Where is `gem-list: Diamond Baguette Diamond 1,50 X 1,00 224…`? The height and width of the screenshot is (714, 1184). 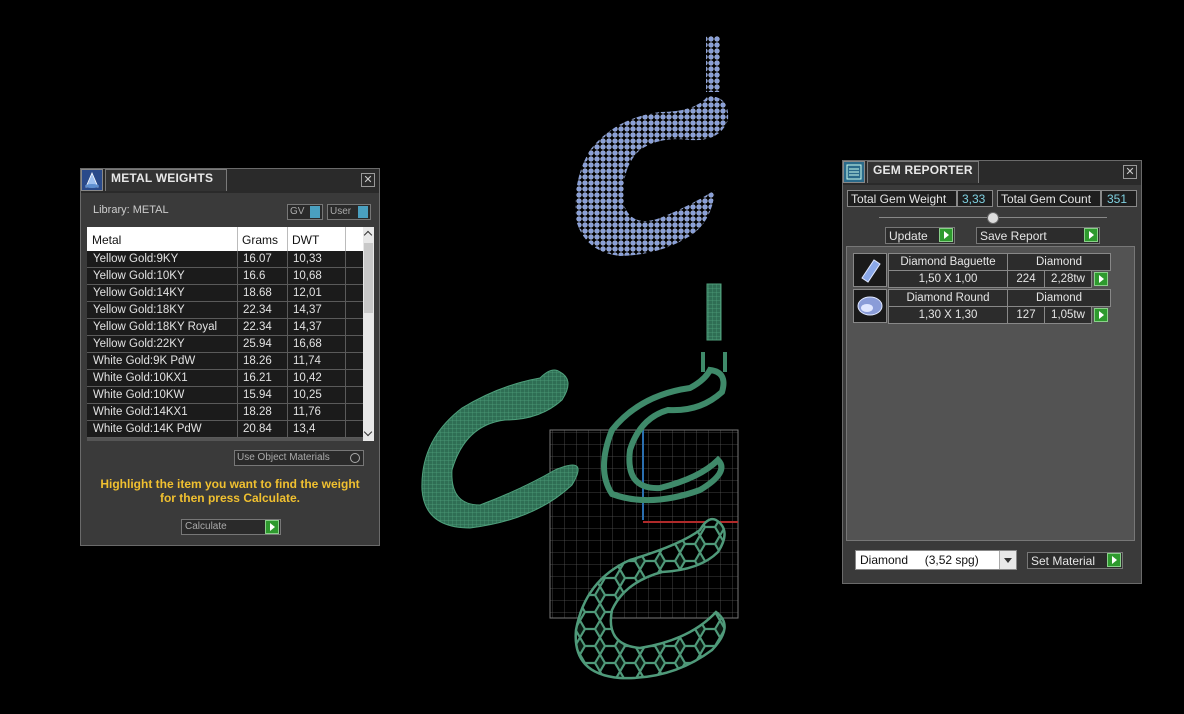 gem-list: Diamond Baguette Diamond 1,50 X 1,00 224… is located at coordinates (990, 393).